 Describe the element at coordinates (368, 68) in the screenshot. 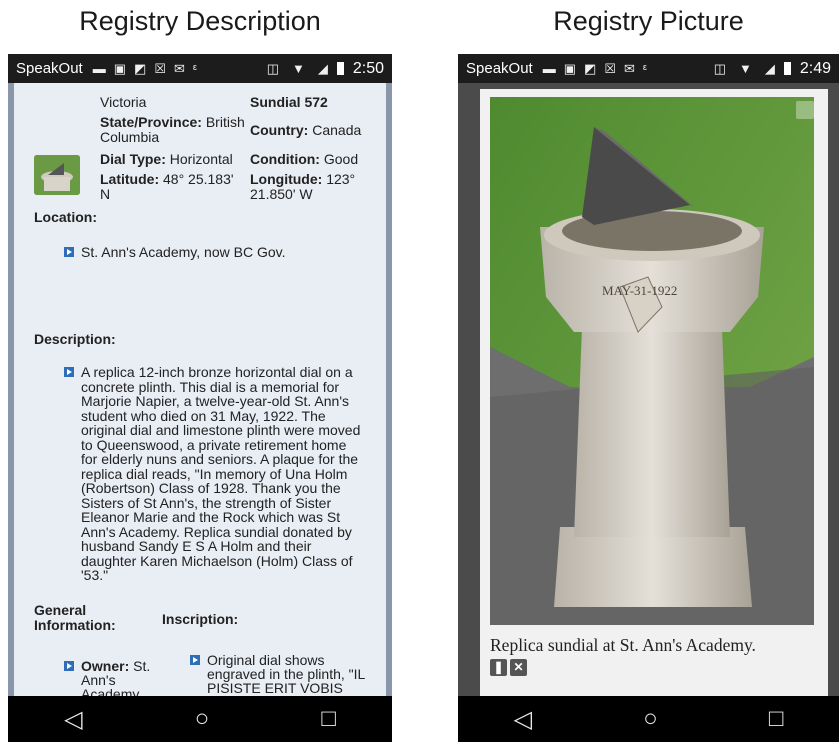

I see `status-time: 2:50` at that location.